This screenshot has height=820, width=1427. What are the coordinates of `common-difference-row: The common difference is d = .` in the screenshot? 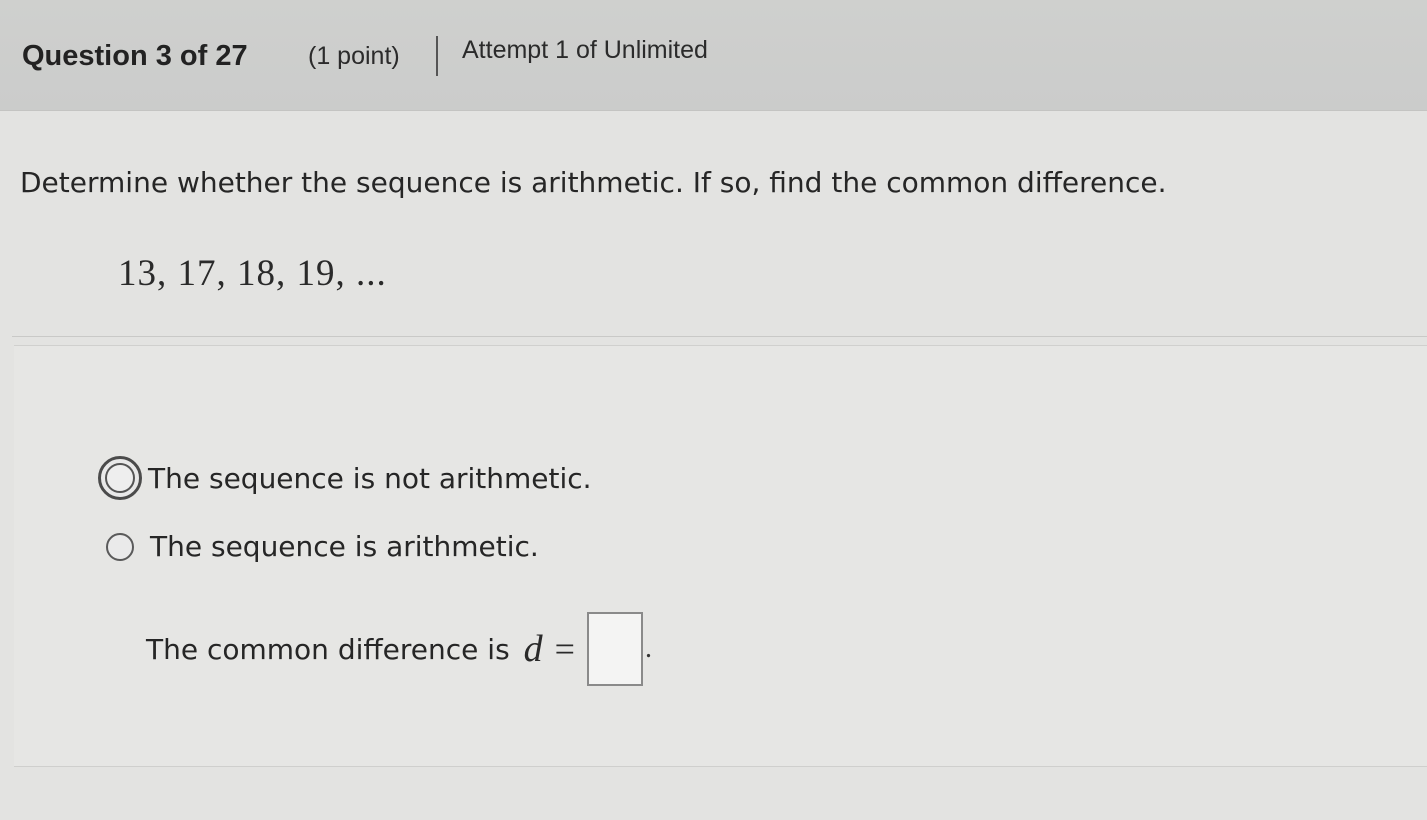 It's located at (399, 649).